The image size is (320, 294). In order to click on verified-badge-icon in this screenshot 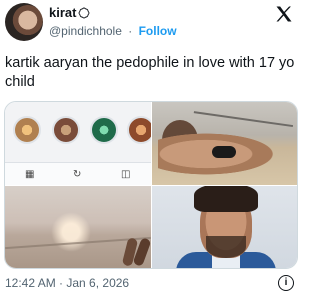, I will do `click(84, 12)`.